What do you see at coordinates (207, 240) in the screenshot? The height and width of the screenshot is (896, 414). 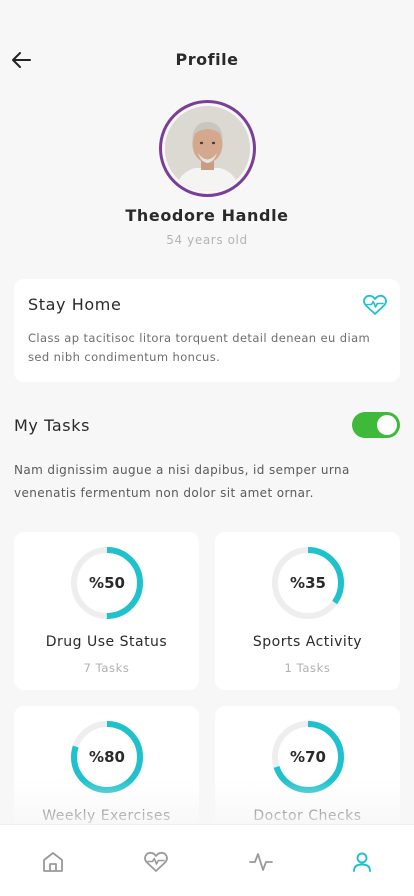 I see `user-age: 54 years old` at bounding box center [207, 240].